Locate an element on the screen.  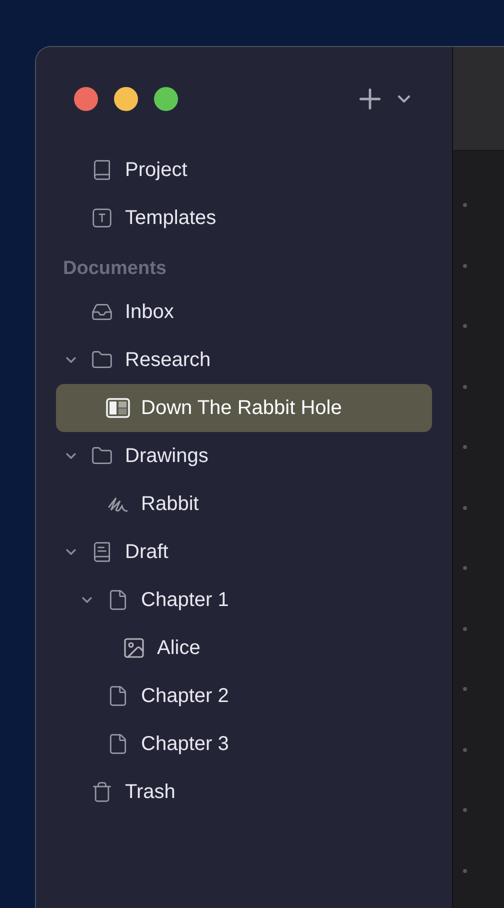
sidebar-item: Trash is located at coordinates (244, 792).